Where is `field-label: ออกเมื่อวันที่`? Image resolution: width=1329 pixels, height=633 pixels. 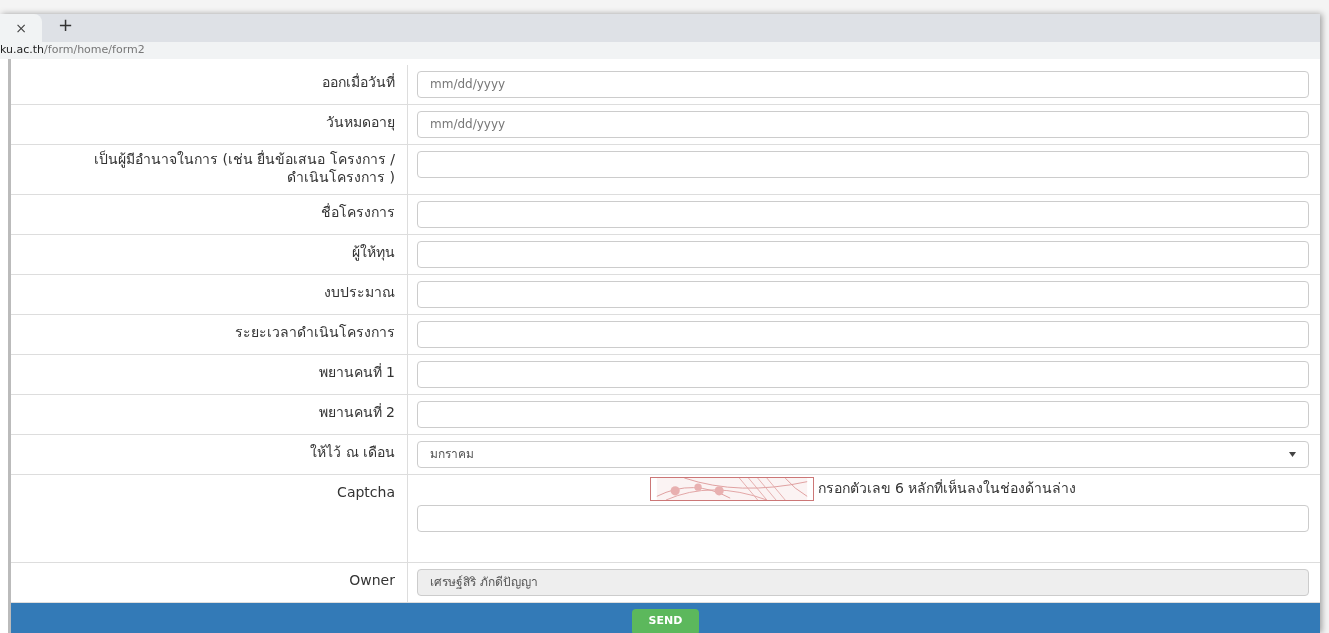 field-label: ออกเมื่อวันที่ is located at coordinates (358, 81).